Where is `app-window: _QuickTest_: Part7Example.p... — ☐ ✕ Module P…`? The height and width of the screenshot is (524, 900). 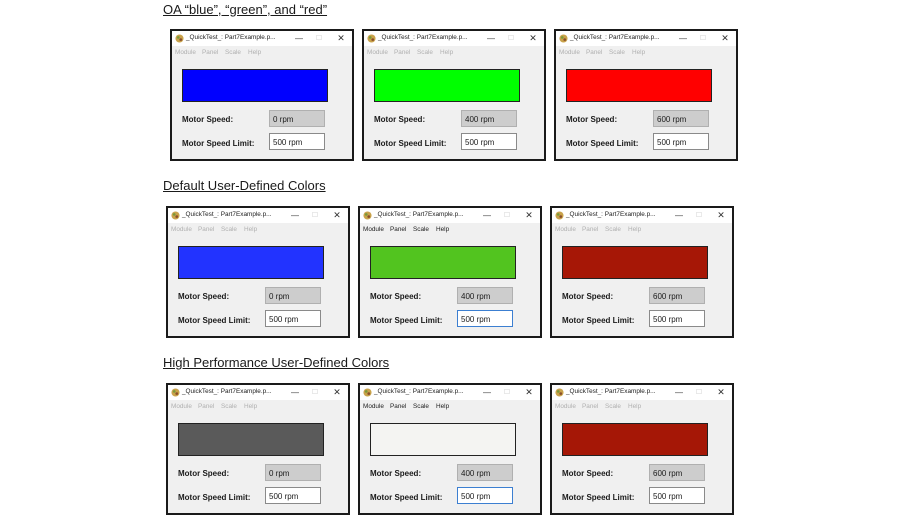 app-window: _QuickTest_: Part7Example.p... — ☐ ✕ Module P… is located at coordinates (454, 95).